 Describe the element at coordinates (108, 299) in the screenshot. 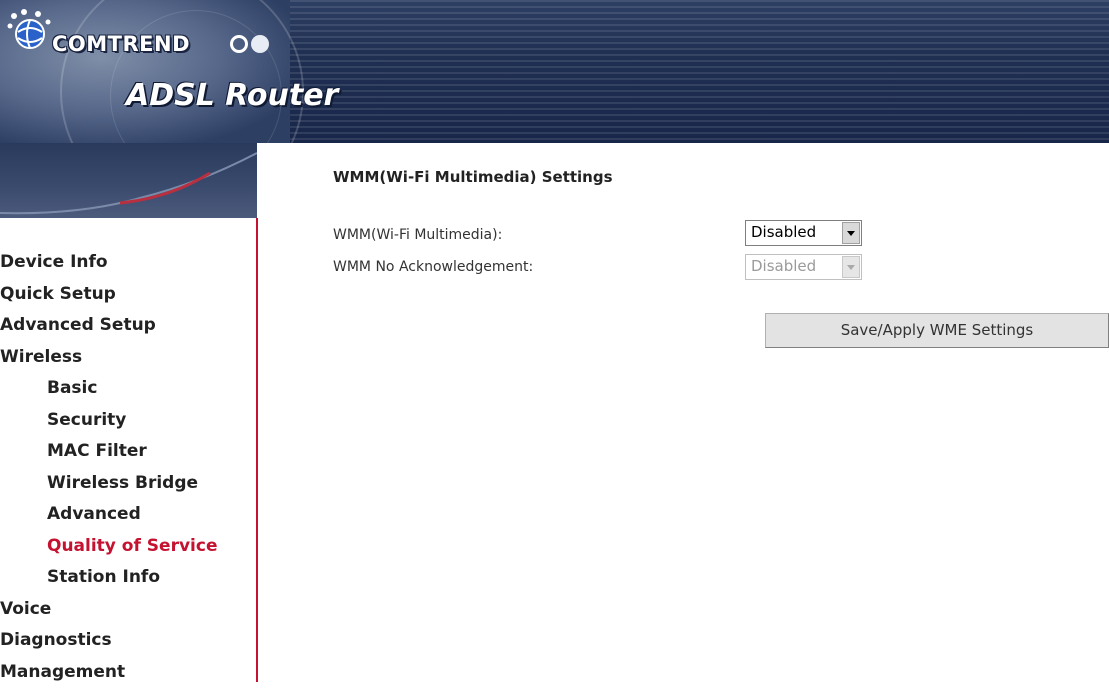

I see `sidebar-item-quick-setup: Quick Setup` at that location.